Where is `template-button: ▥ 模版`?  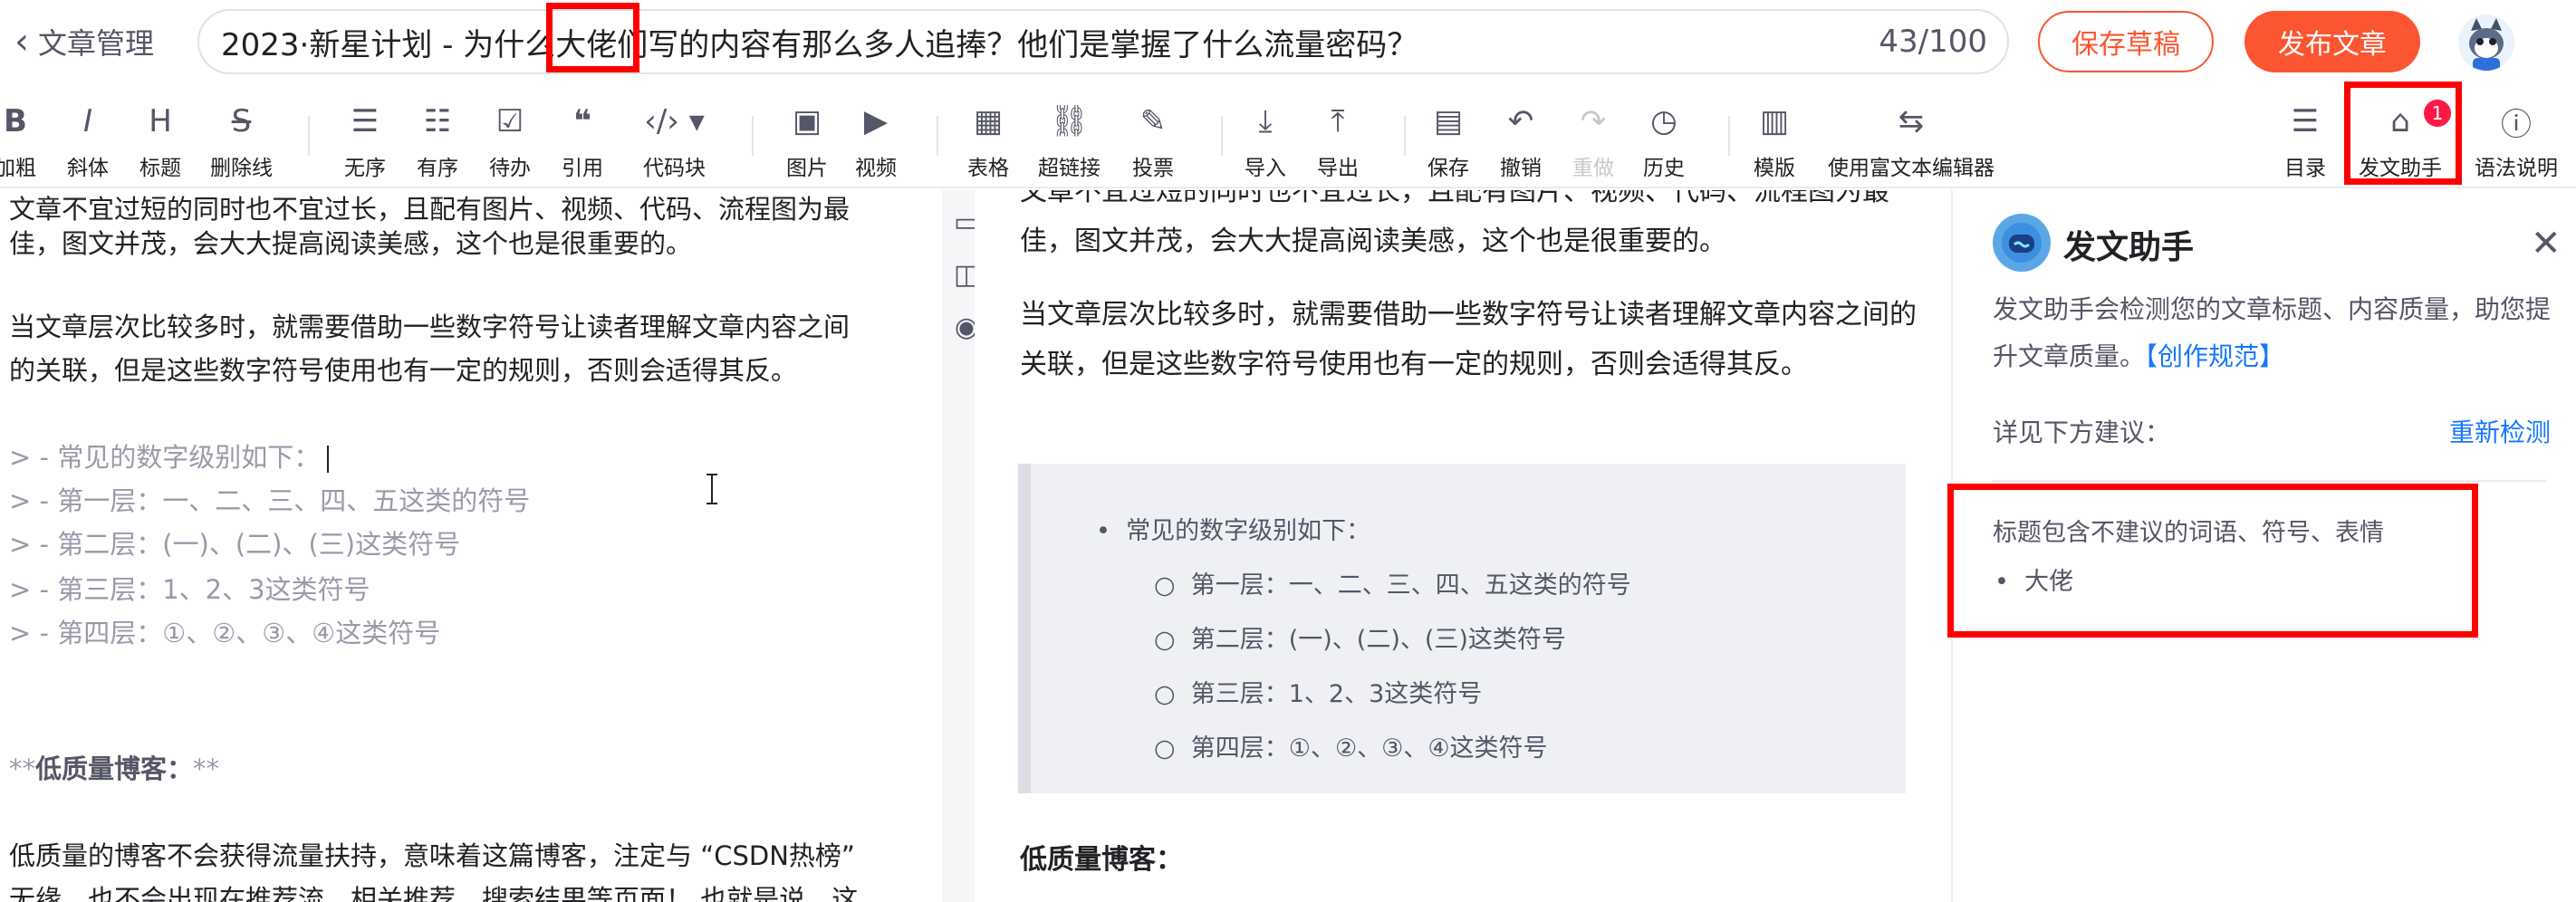 template-button: ▥ 模版 is located at coordinates (1774, 141).